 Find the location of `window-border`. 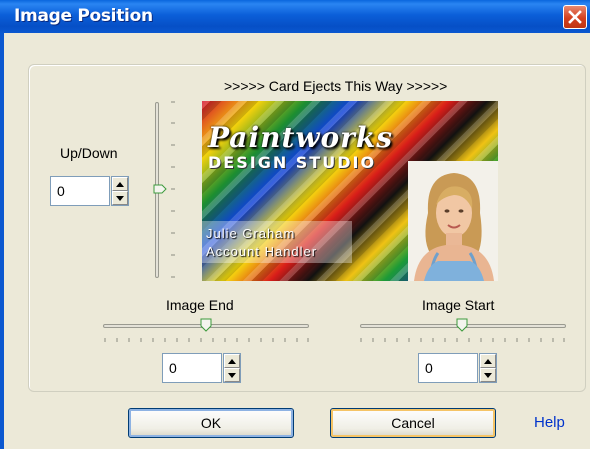

window-border is located at coordinates (2, 241).